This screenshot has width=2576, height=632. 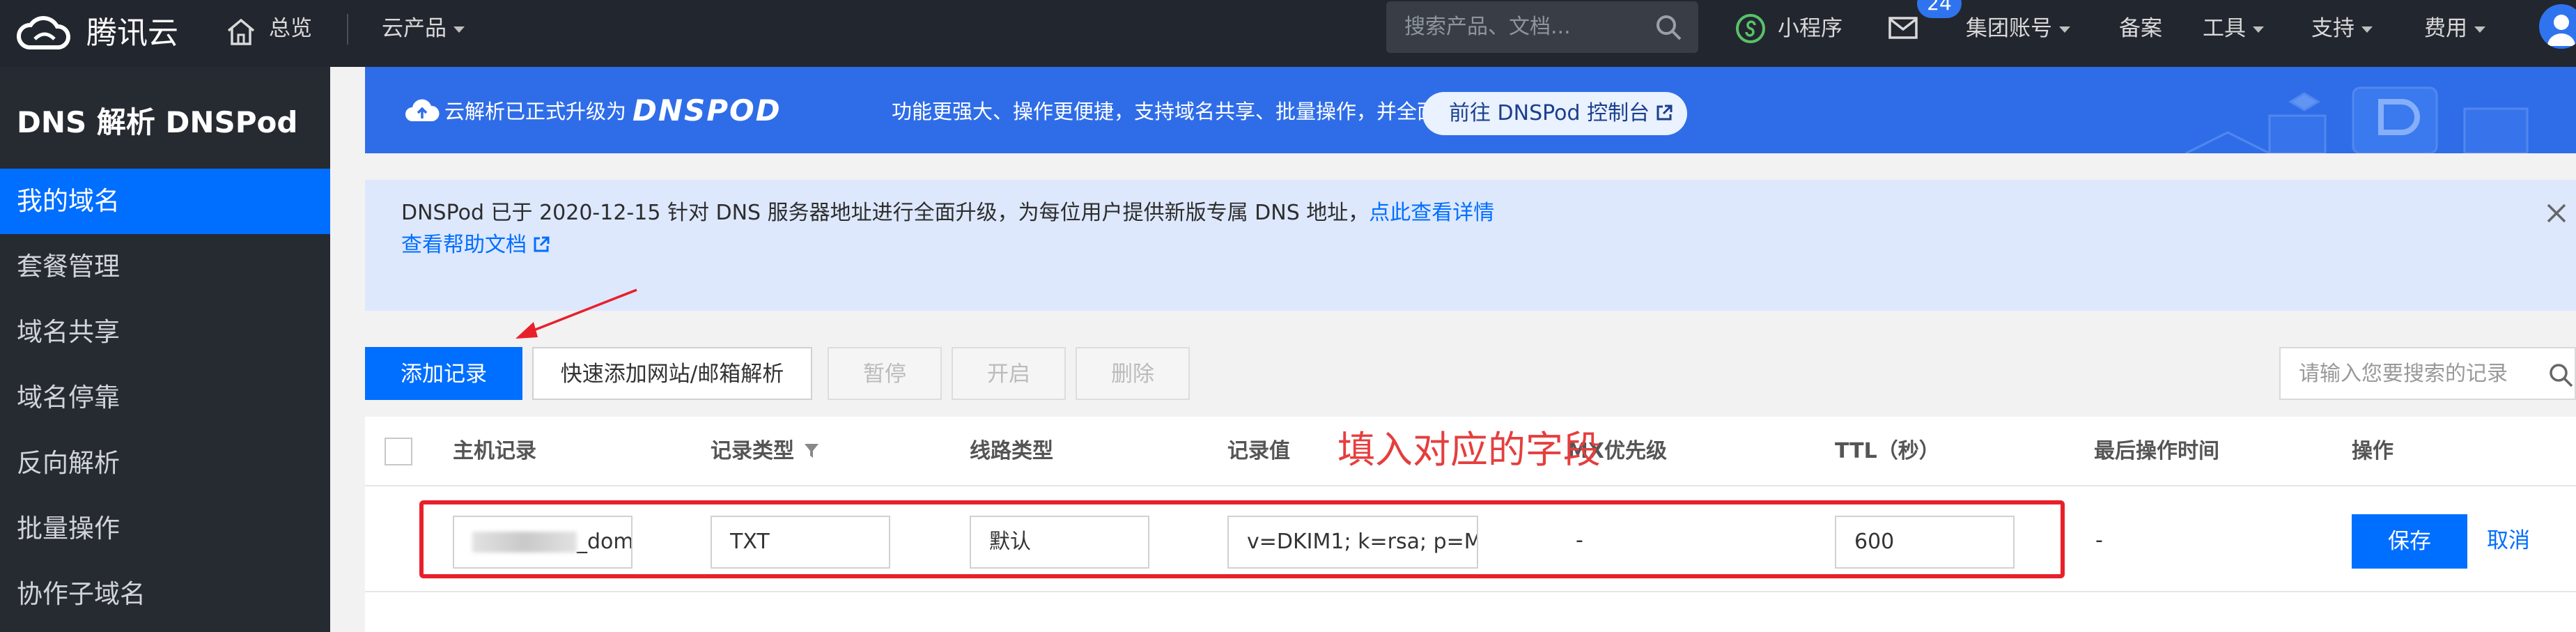 What do you see at coordinates (2403, 374) in the screenshot?
I see `record-search-placeholder: 请输入您要搜索的记录` at bounding box center [2403, 374].